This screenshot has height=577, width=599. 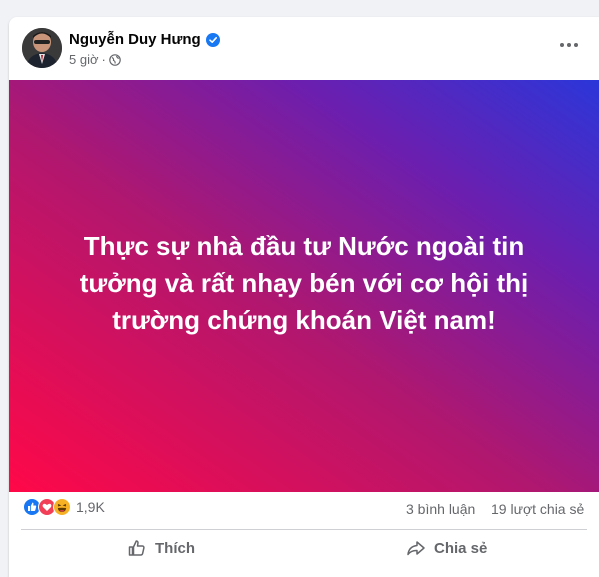 I want to click on comments-count: 3 bình luận, so click(x=440, y=509).